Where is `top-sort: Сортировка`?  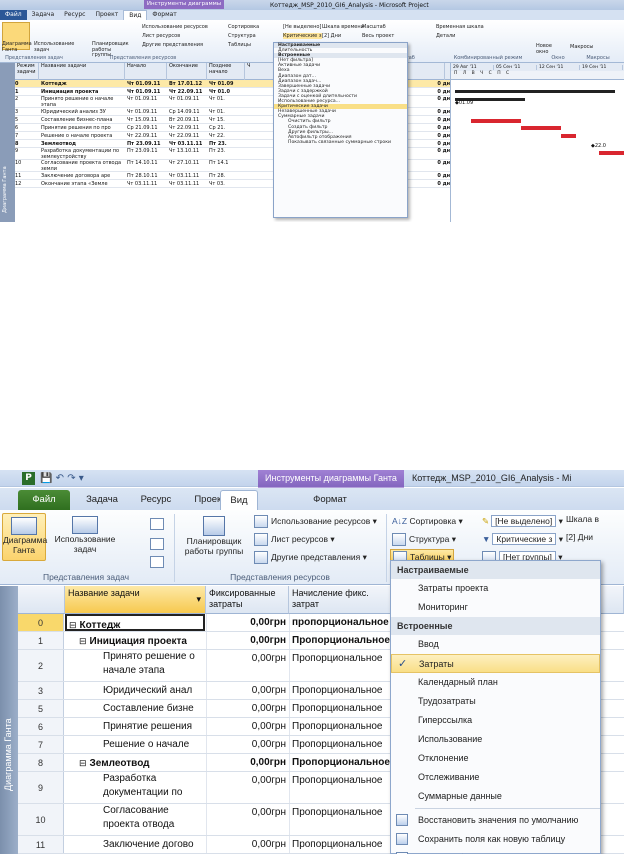 top-sort: Сортировка is located at coordinates (243, 27).